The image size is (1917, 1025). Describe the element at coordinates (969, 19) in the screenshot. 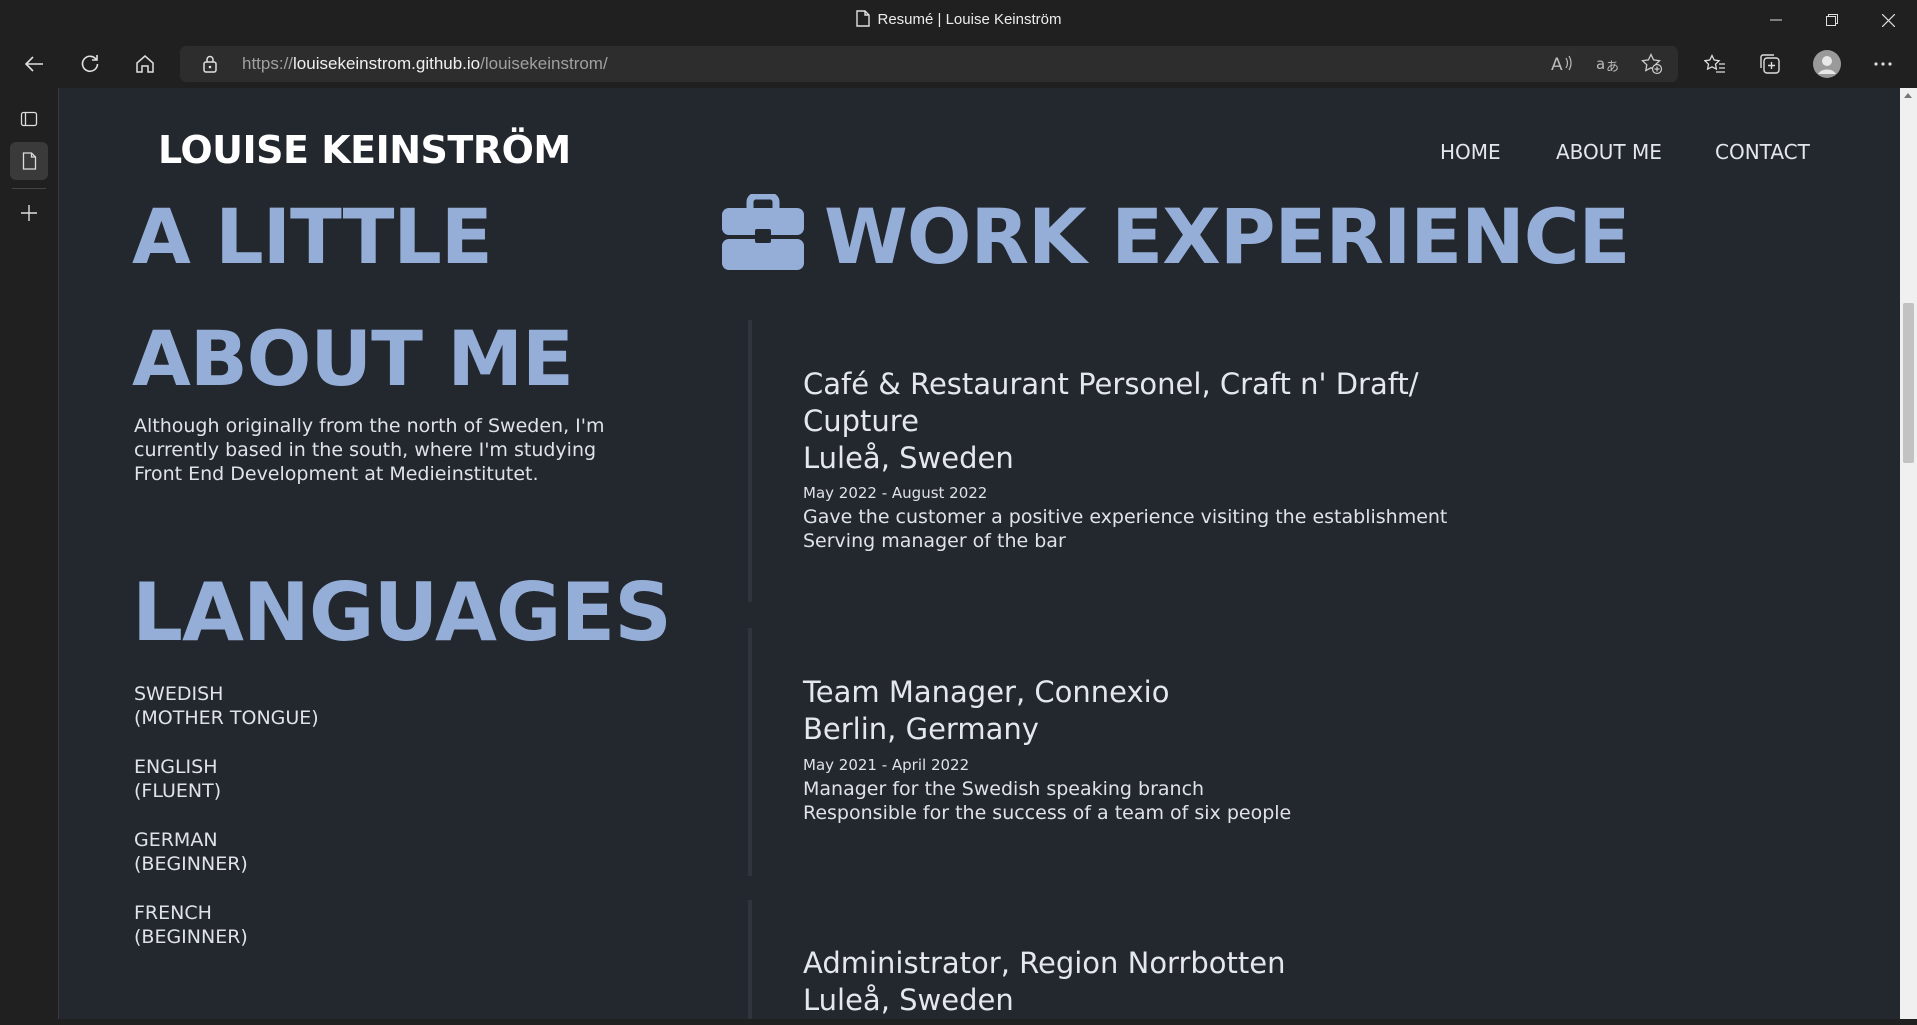

I see `tab-title-text: Resumé | Louise Keinström` at that location.